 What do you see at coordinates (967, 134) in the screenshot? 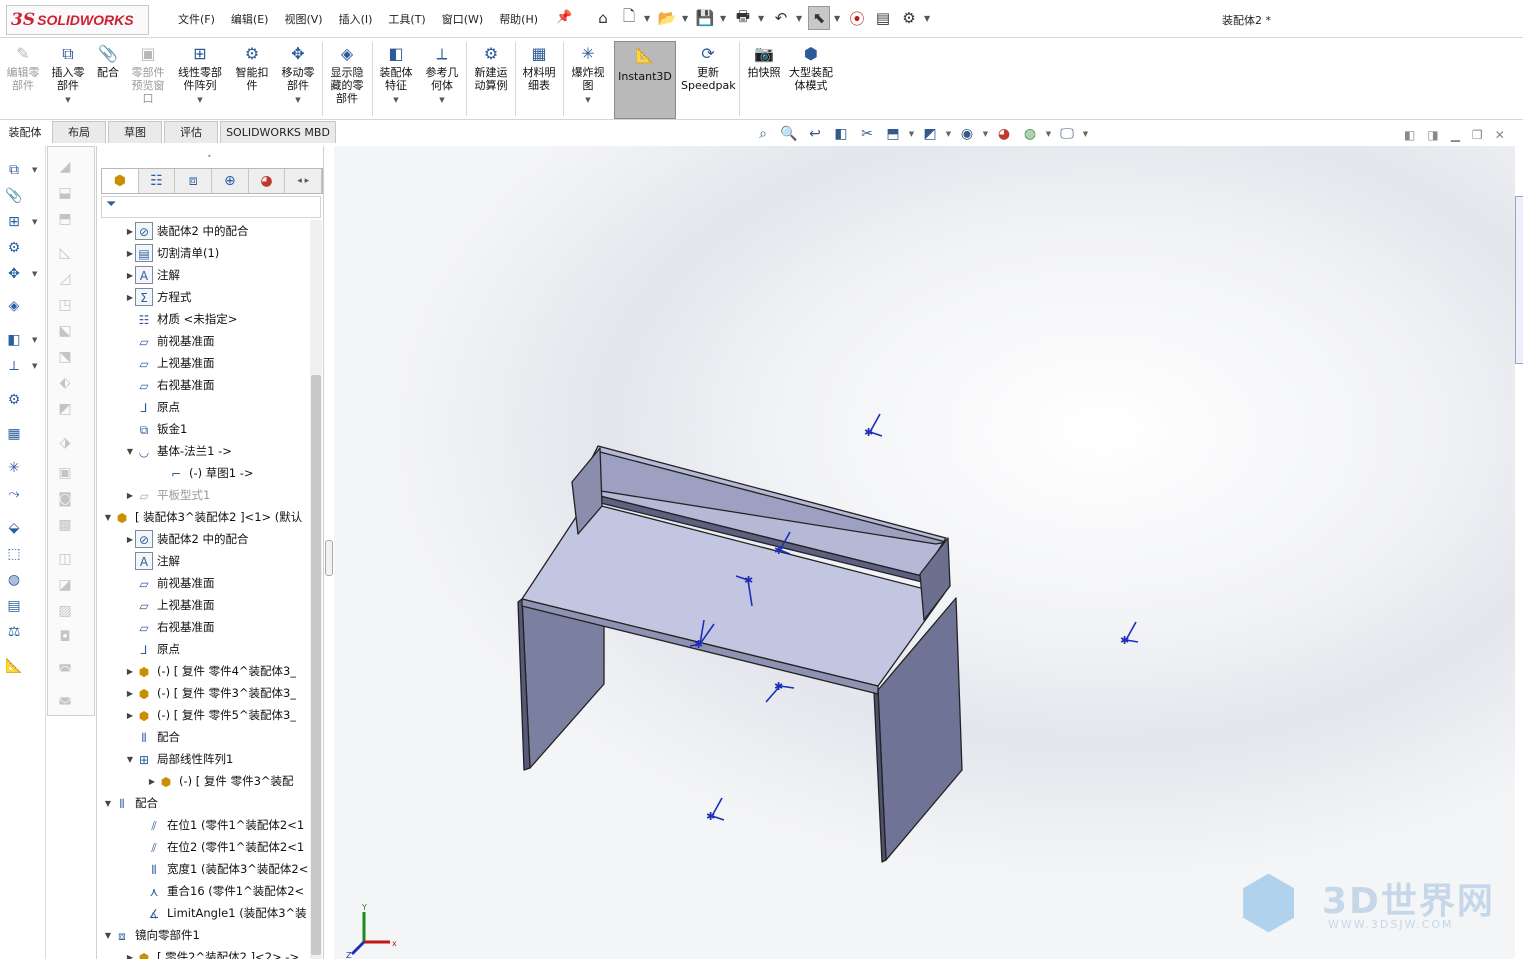
I see `hide-show-items-icon: ◉` at bounding box center [967, 134].